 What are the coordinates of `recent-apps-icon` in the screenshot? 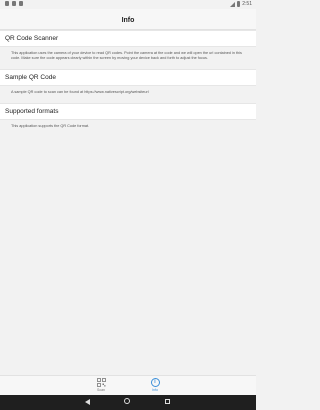 It's located at (167, 401).